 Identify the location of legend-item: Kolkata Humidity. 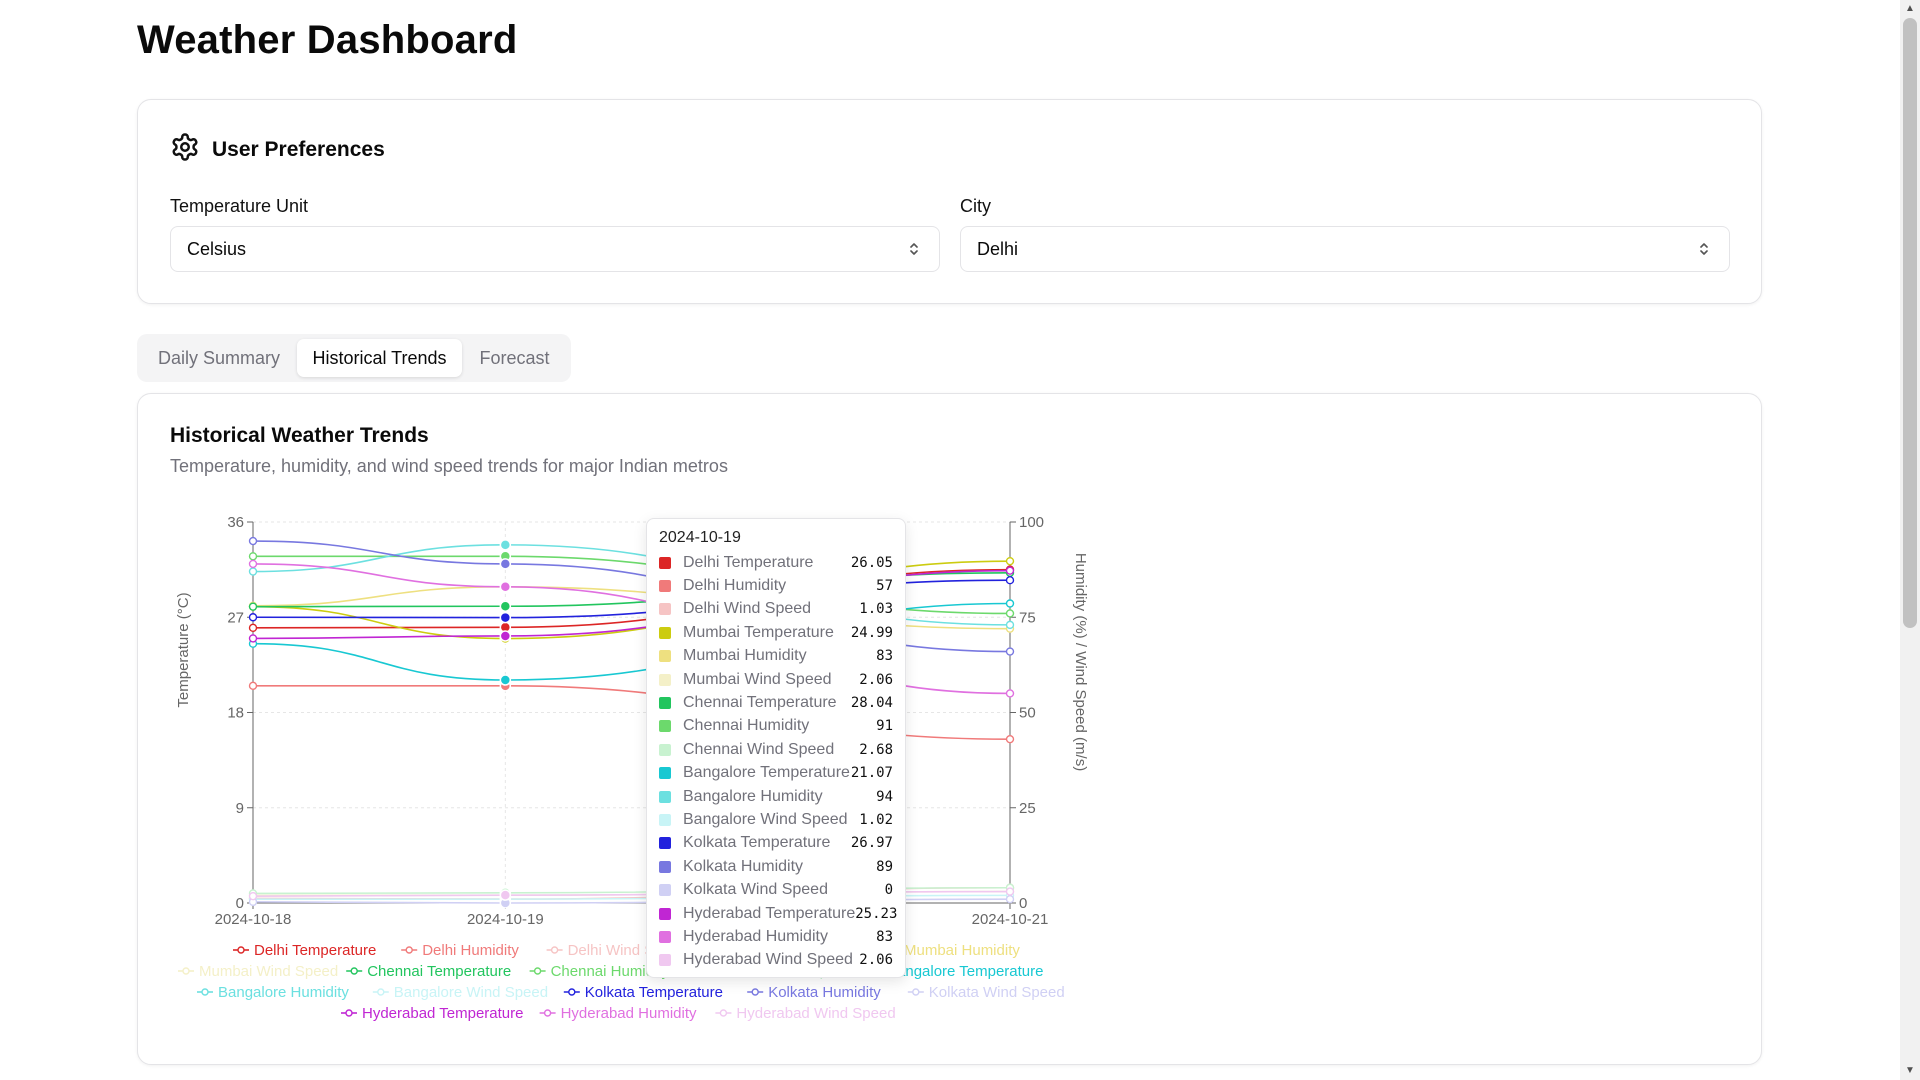
(814, 992).